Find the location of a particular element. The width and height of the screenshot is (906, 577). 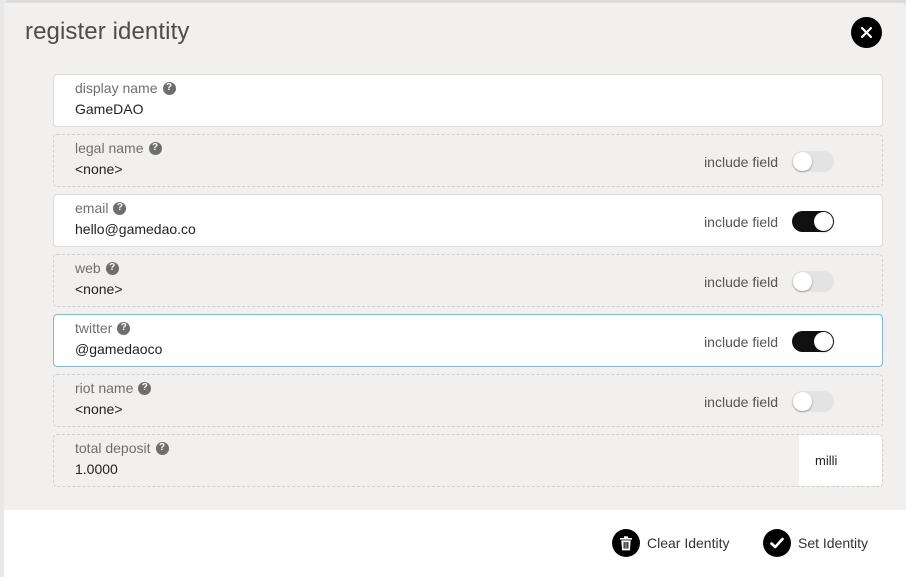

total-deposit-label-row: total deposit ? is located at coordinates (122, 448).